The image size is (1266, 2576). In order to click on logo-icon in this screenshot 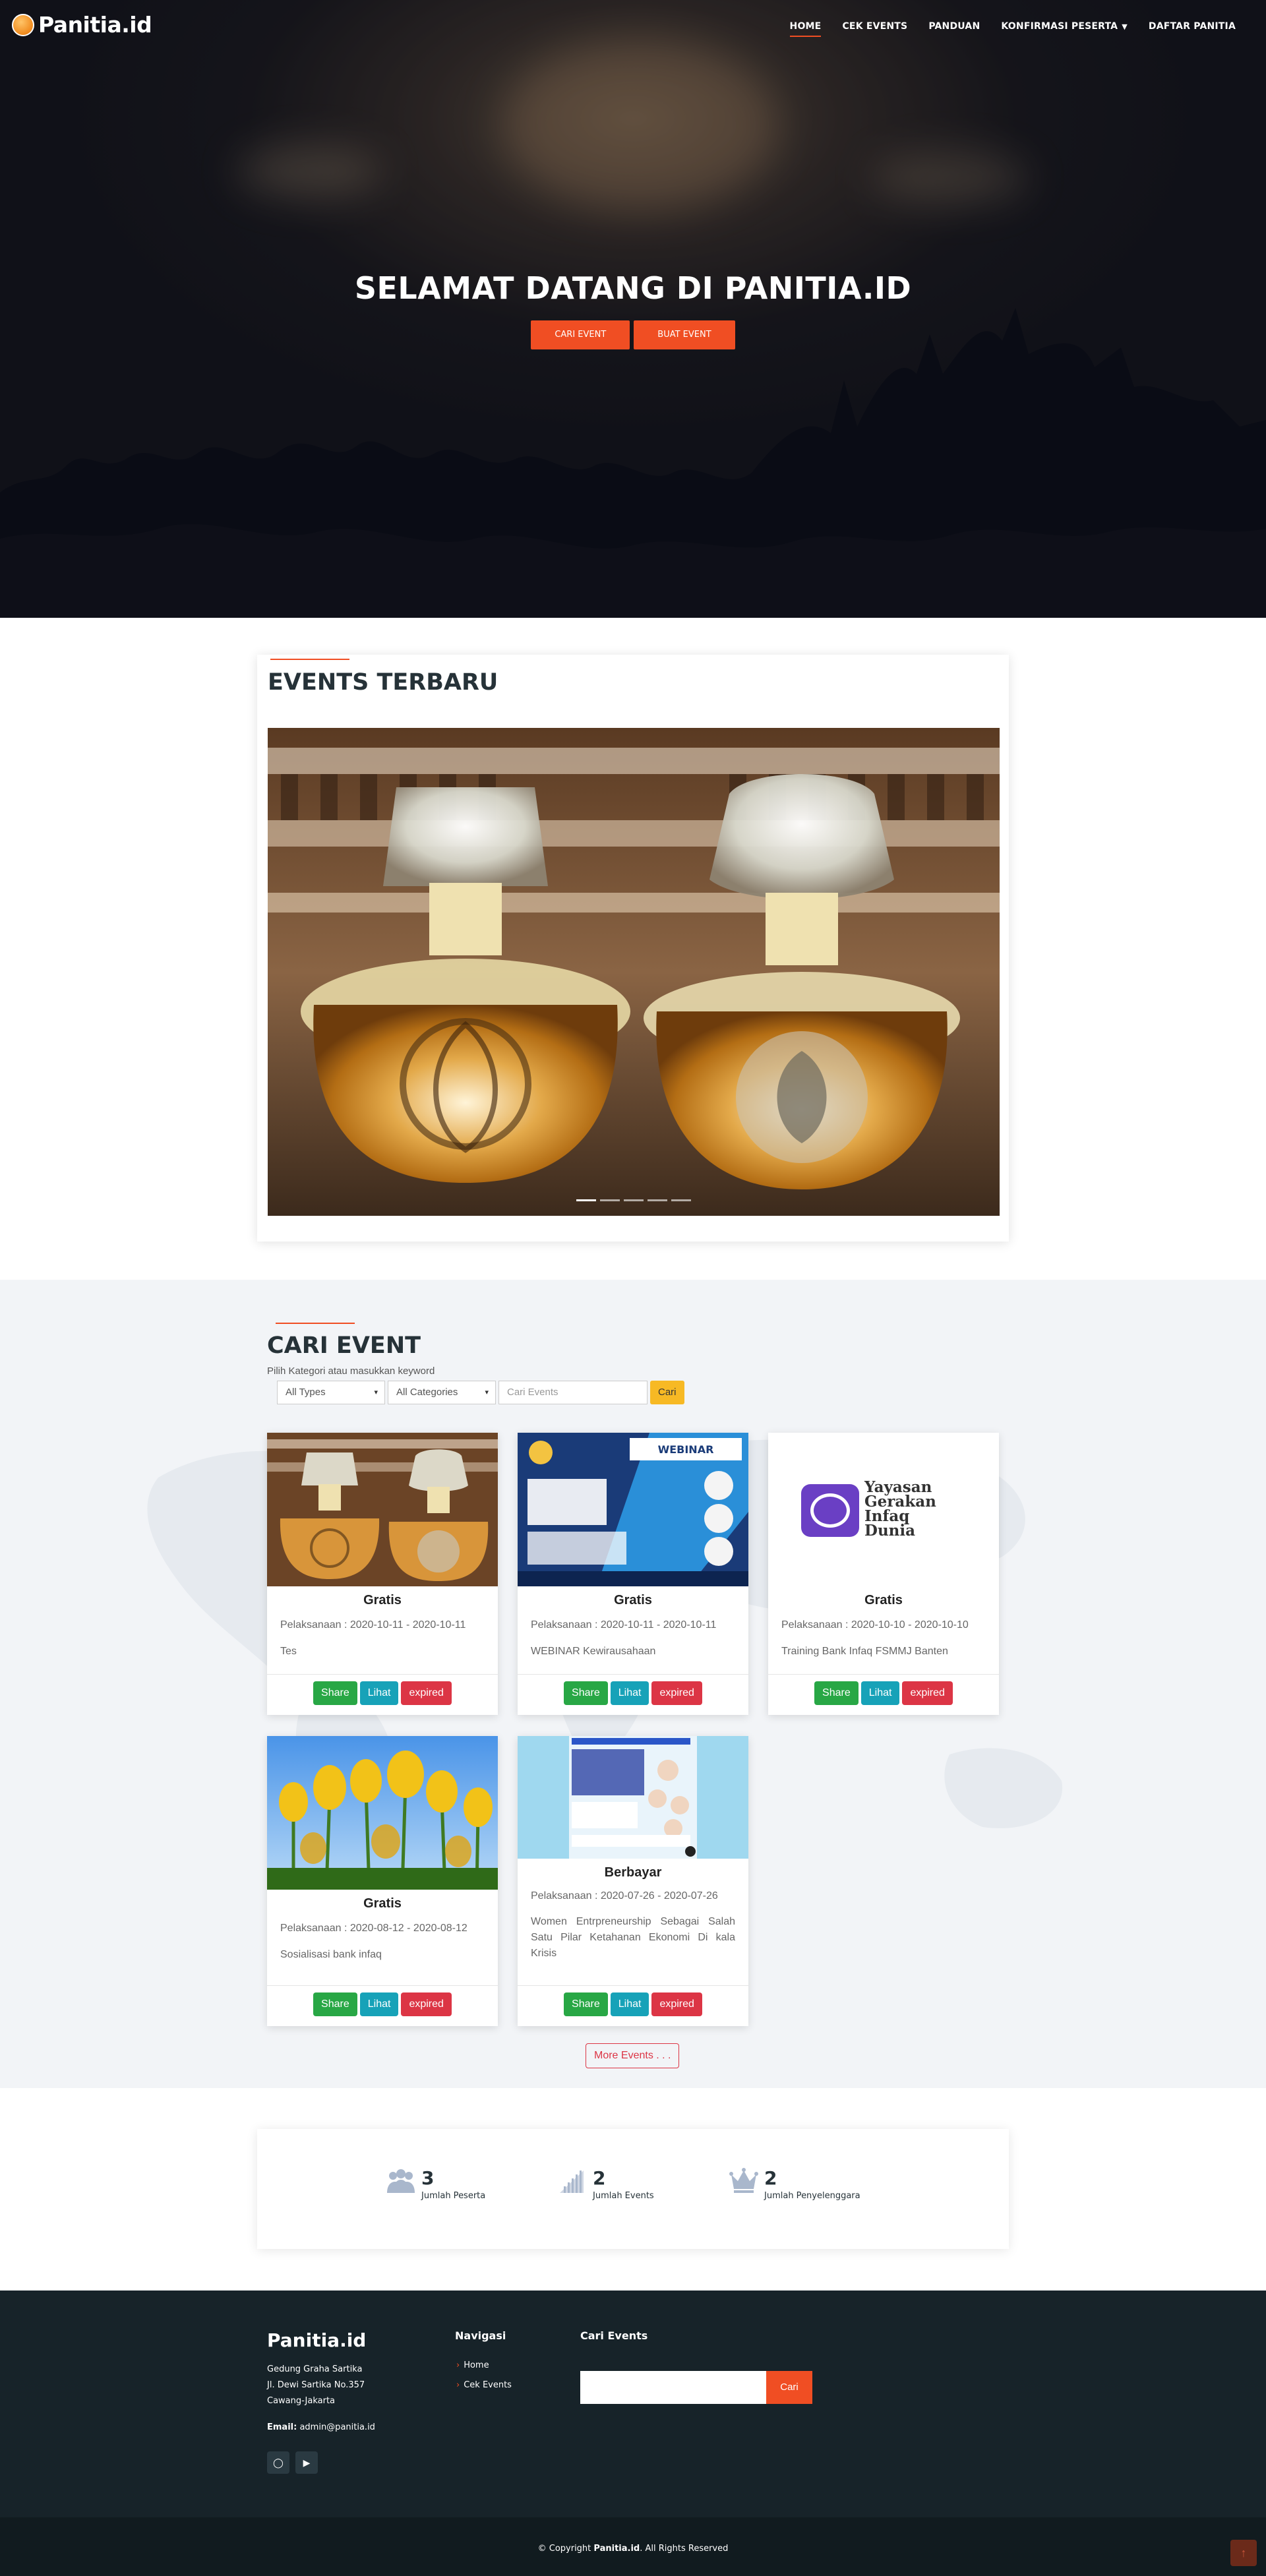, I will do `click(23, 24)`.